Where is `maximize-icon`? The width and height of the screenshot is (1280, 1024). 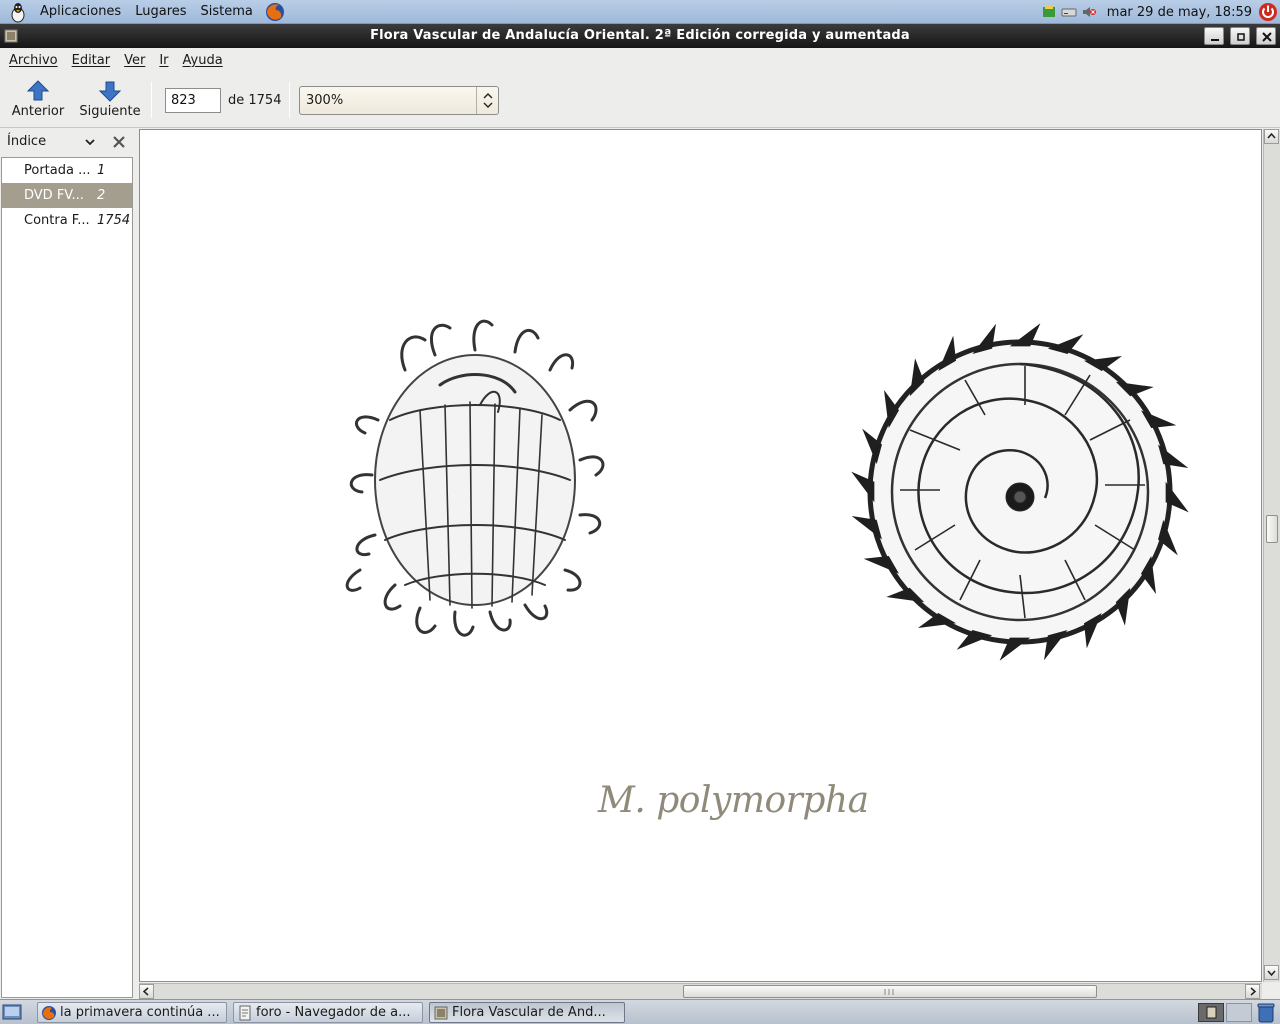 maximize-icon is located at coordinates (1241, 37).